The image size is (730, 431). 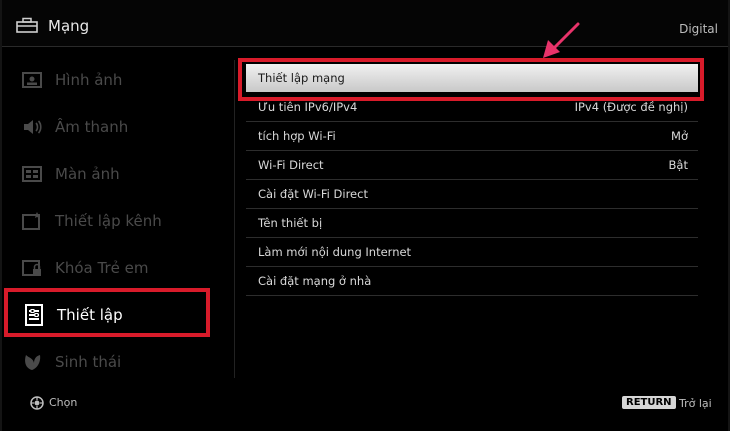 What do you see at coordinates (698, 29) in the screenshot?
I see `input-source-label: Digital` at bounding box center [698, 29].